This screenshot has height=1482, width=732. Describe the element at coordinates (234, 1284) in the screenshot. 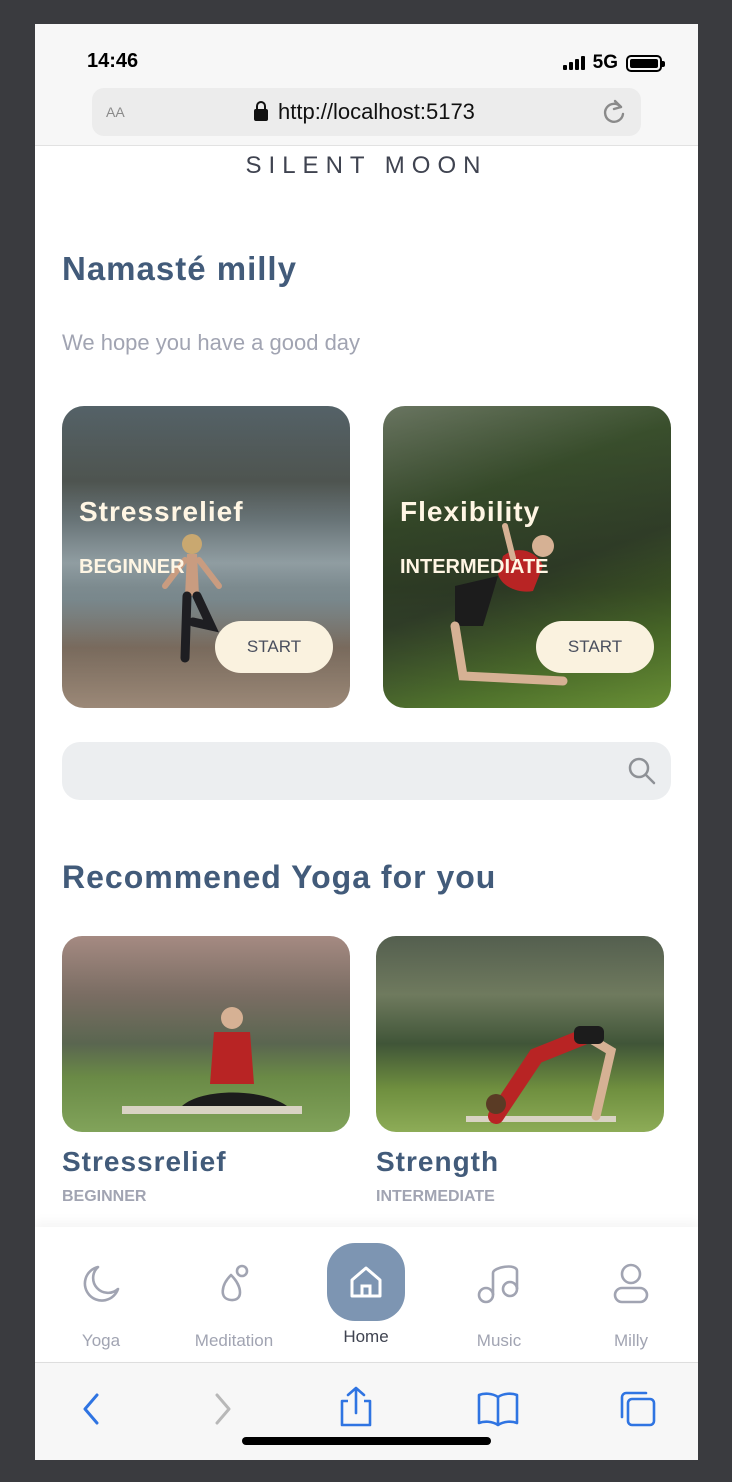

I see `meditation-icon` at that location.